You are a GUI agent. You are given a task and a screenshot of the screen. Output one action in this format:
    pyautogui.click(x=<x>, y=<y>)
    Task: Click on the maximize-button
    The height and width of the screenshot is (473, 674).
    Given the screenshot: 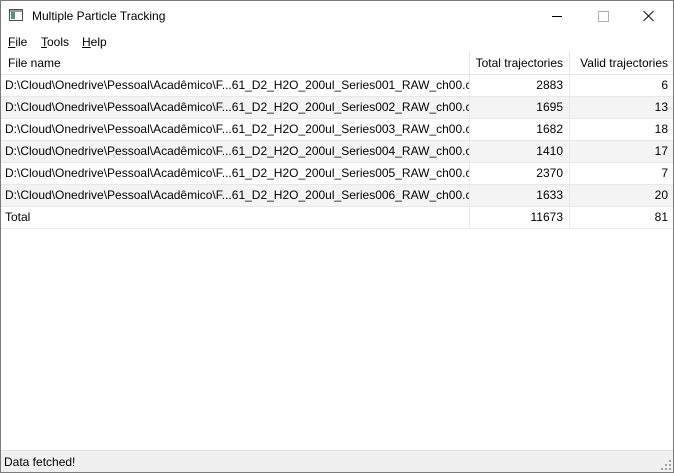 What is the action you would take?
    pyautogui.click(x=603, y=16)
    